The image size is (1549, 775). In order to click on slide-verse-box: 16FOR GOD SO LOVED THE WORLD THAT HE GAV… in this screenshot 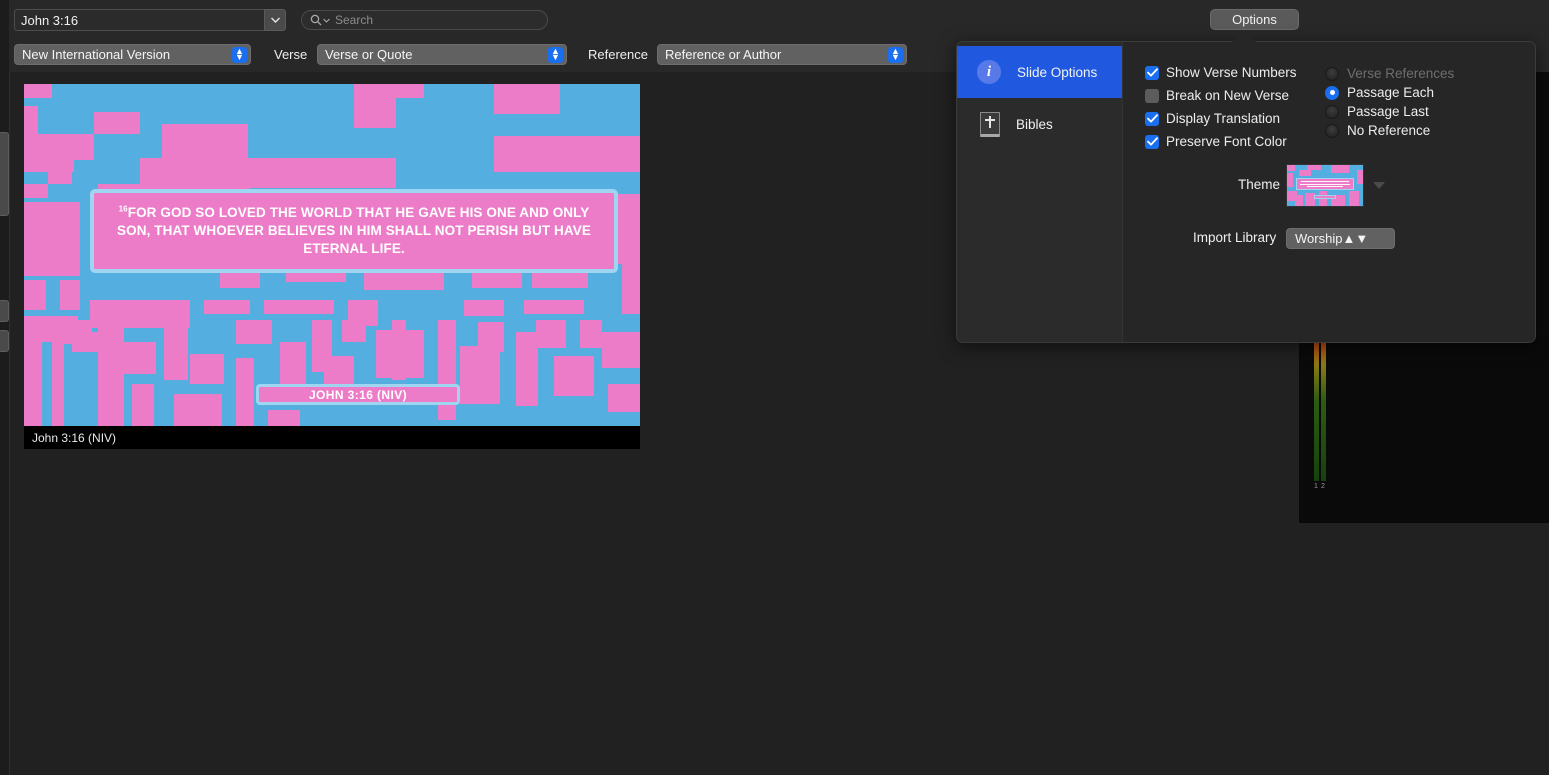, I will do `click(354, 231)`.